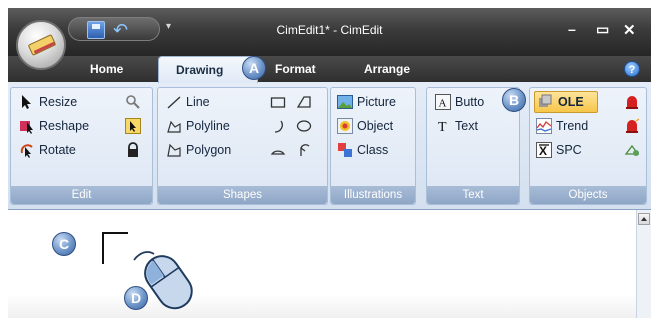  What do you see at coordinates (81, 146) in the screenshot?
I see `group-edit: Resize Reshape Rotate Edit` at bounding box center [81, 146].